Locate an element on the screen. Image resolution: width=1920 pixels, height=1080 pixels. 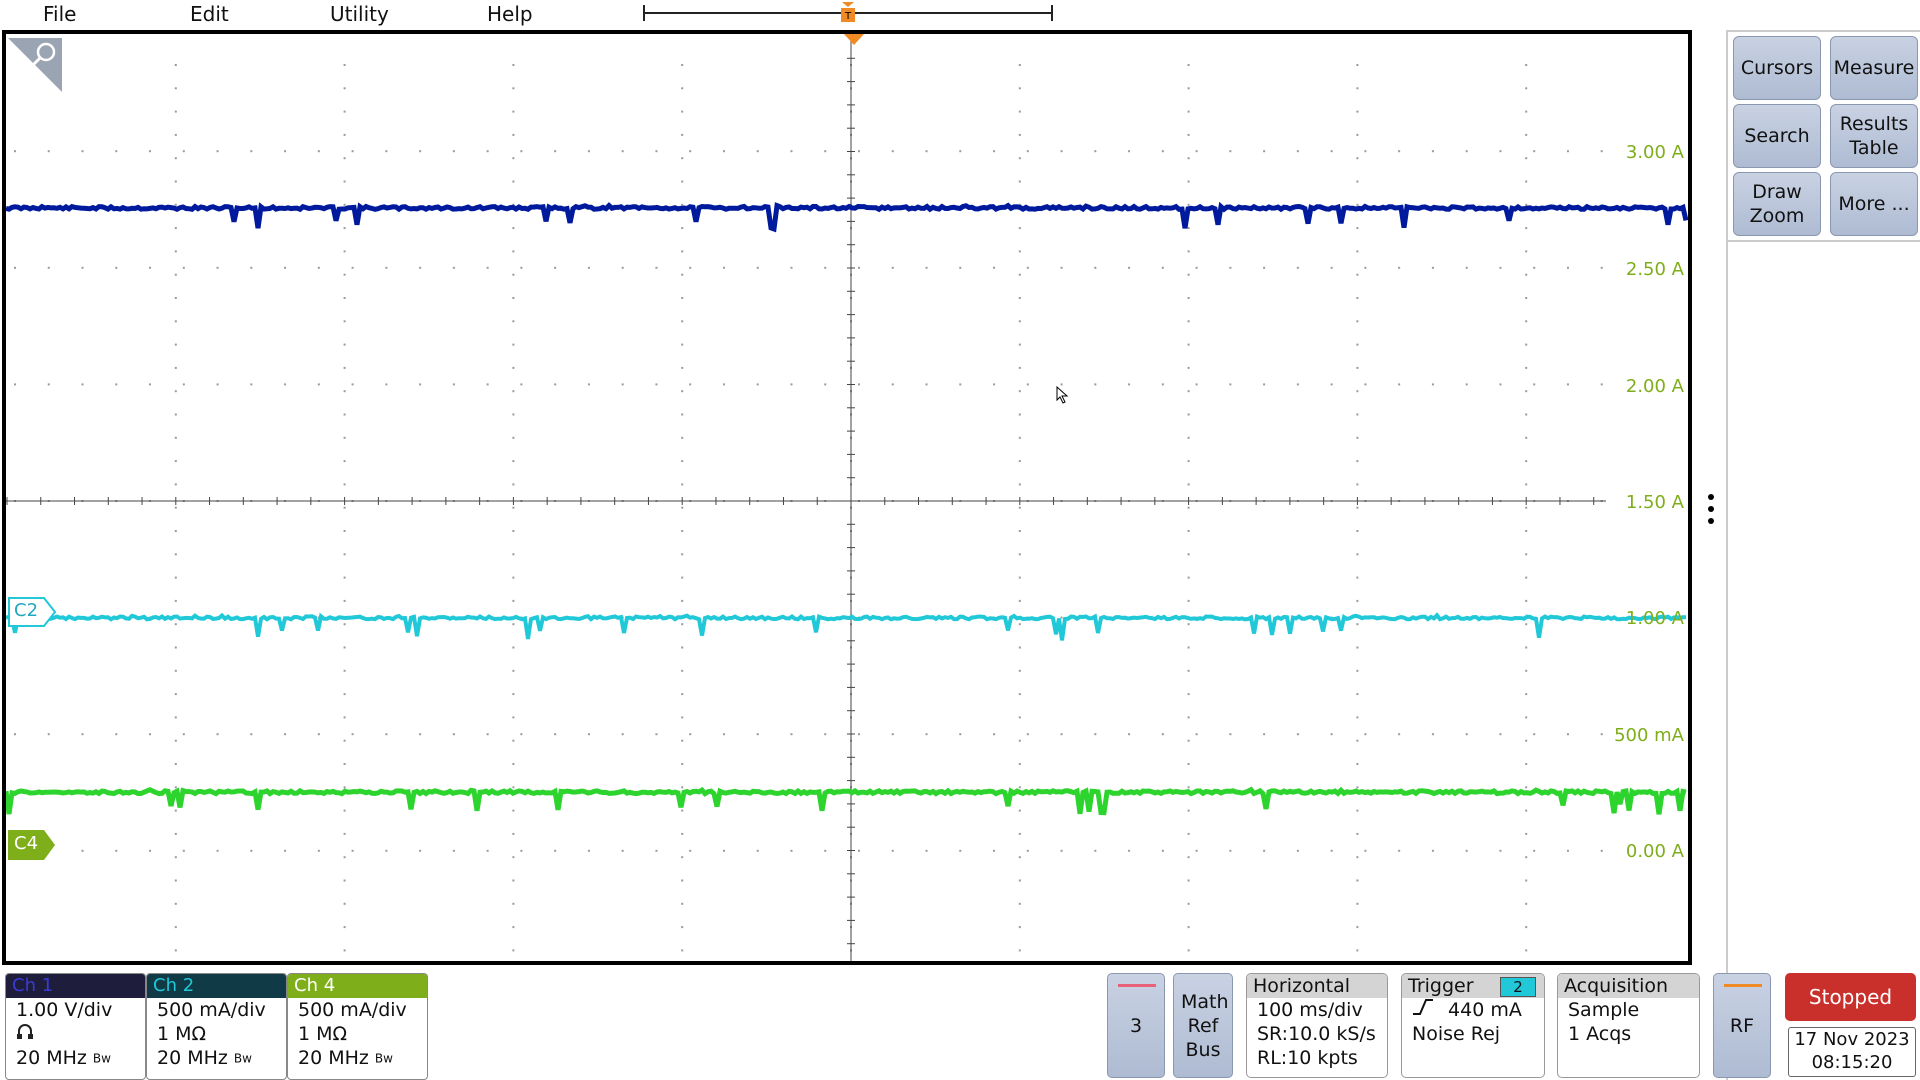
date-time: 17 Nov 2023 08:15:20 is located at coordinates (1852, 1052).